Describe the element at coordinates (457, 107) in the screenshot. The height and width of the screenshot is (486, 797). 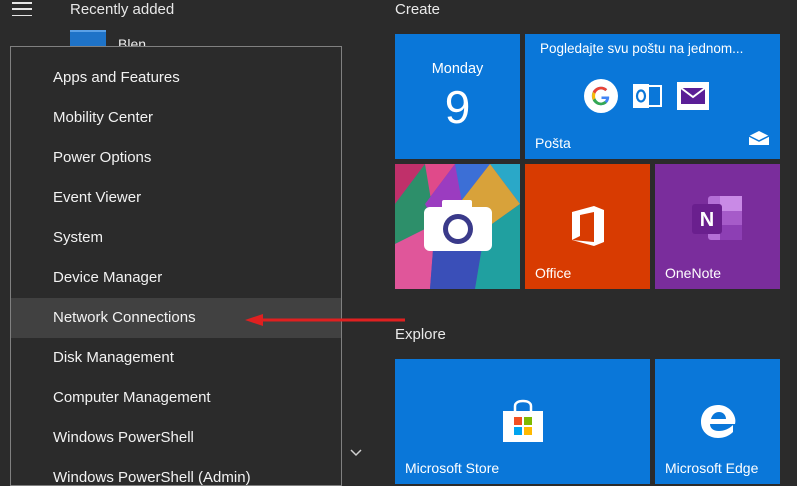
I see `calendar-date: 9` at that location.